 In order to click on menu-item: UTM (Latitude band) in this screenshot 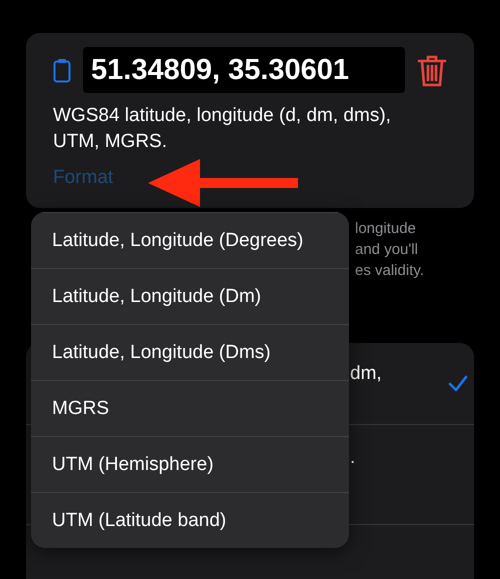, I will do `click(190, 520)`.